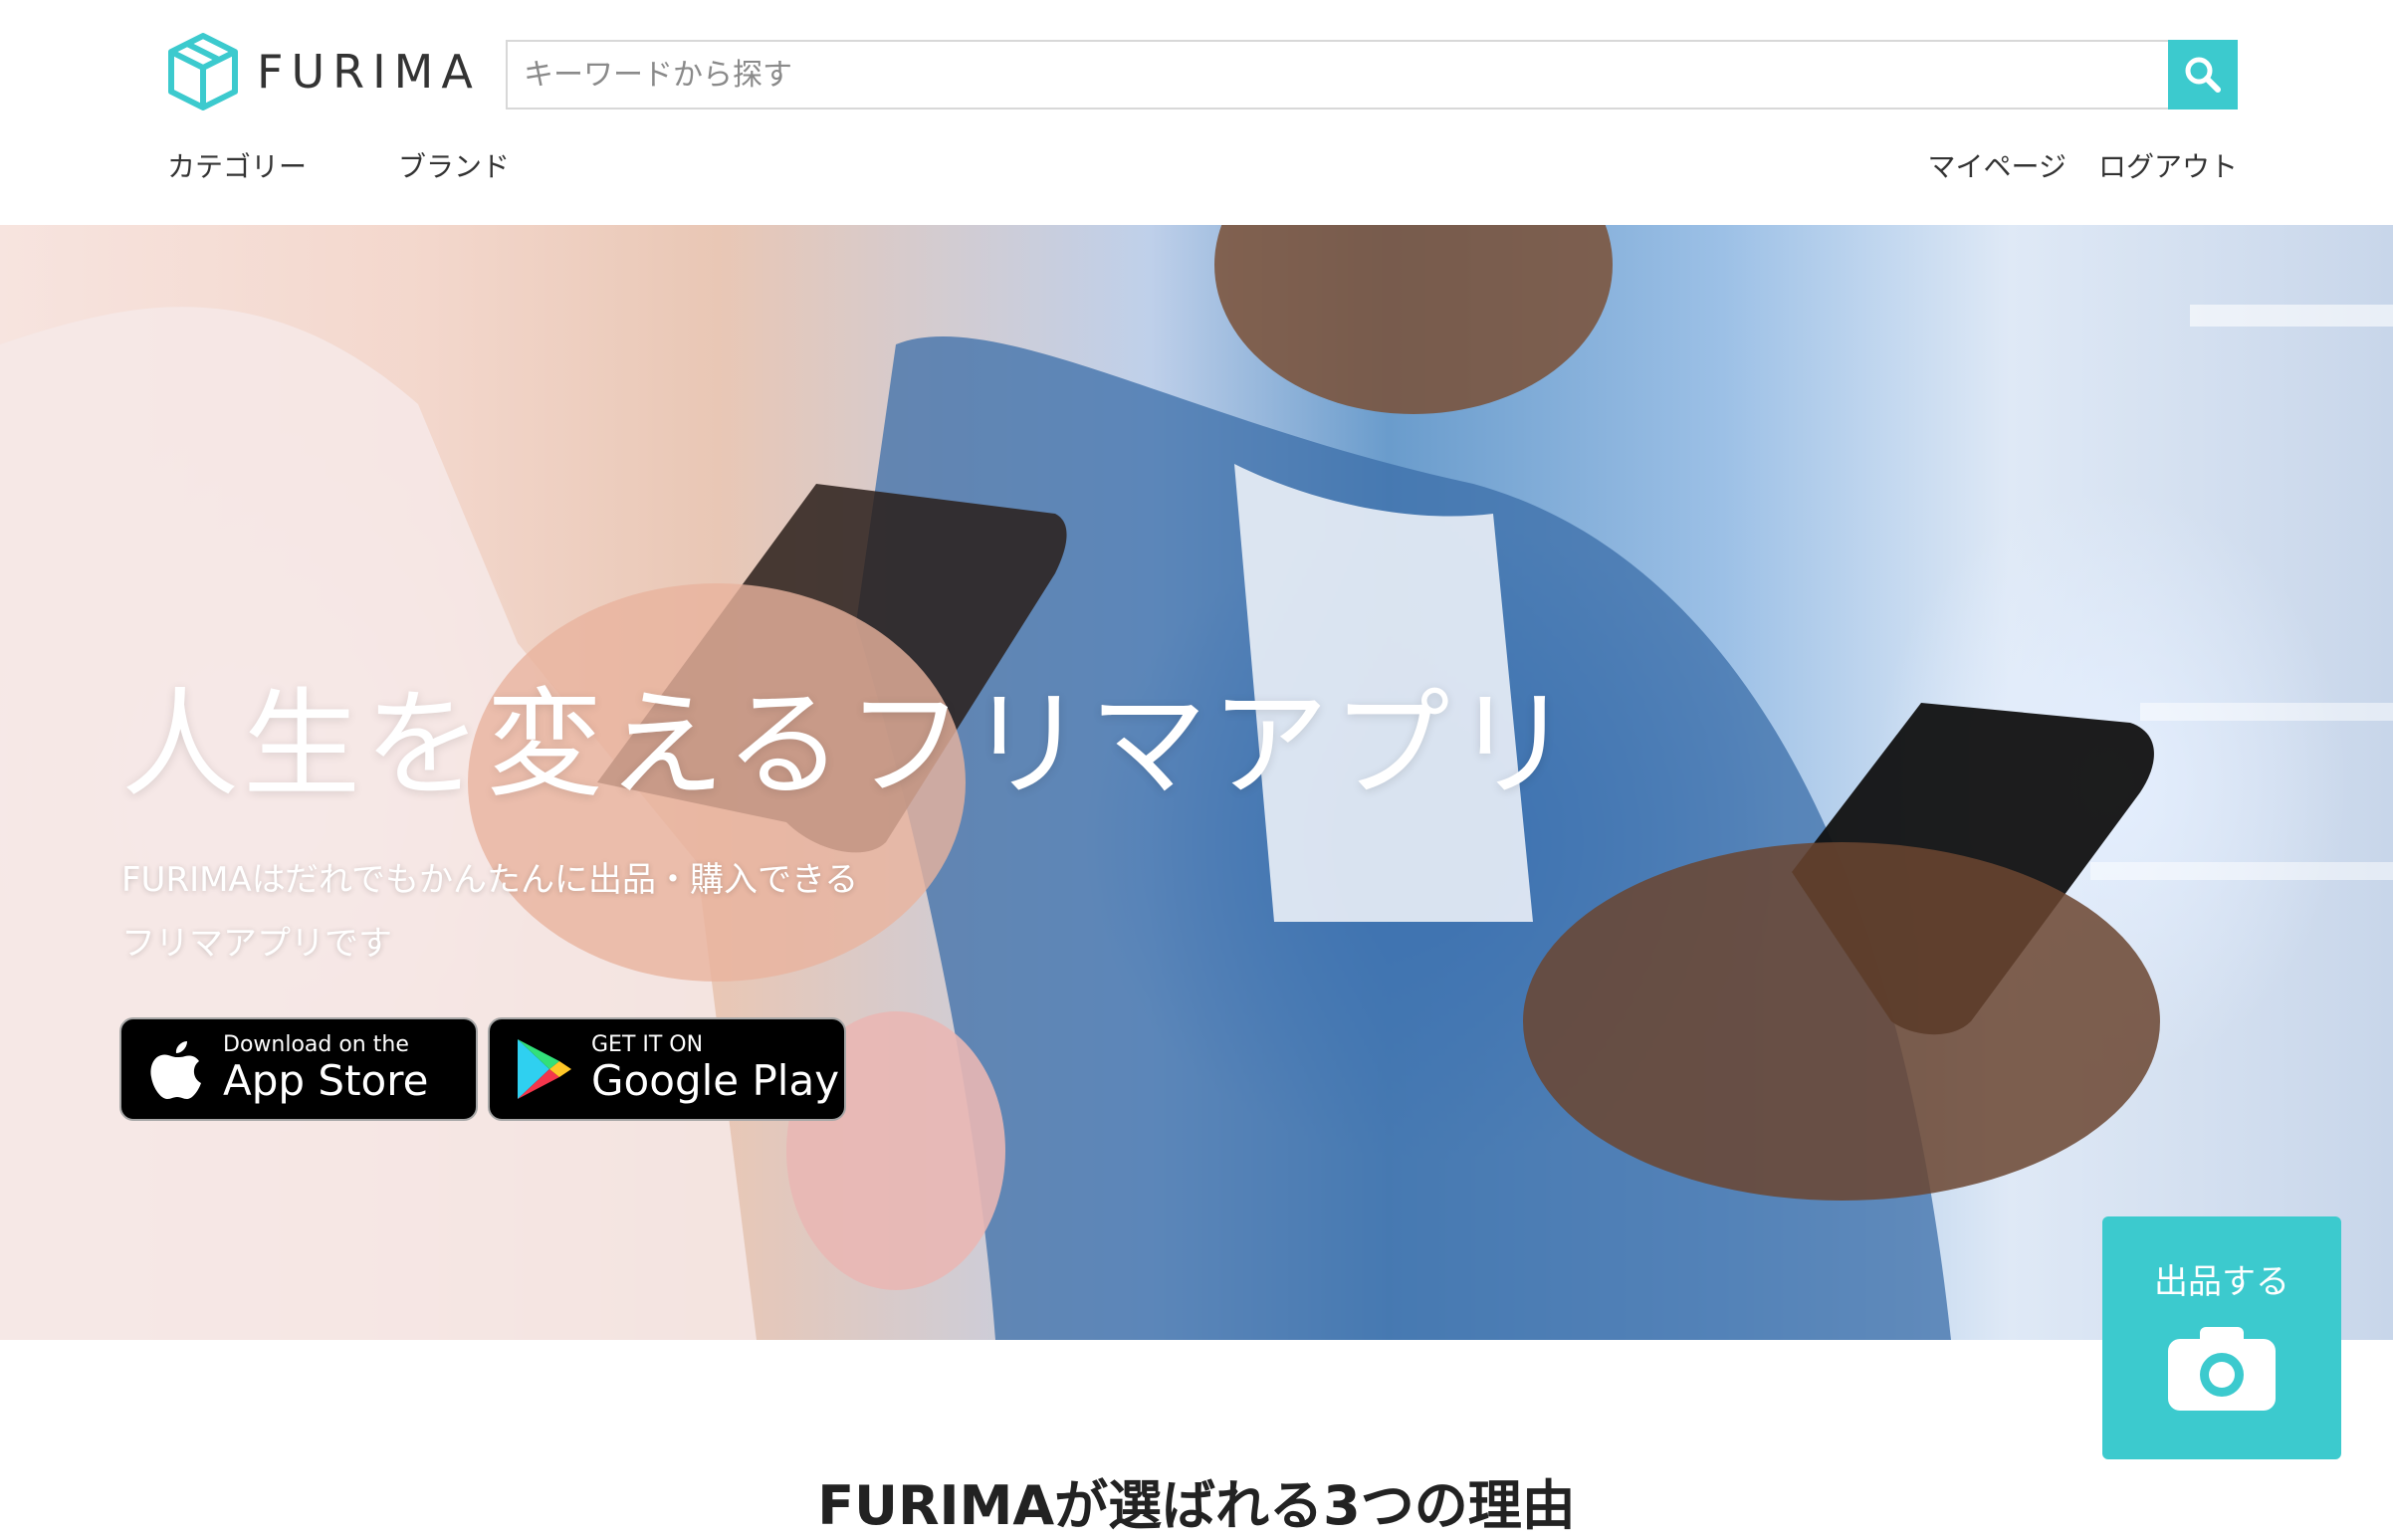  I want to click on nav-category-link: カテゴリー, so click(237, 165).